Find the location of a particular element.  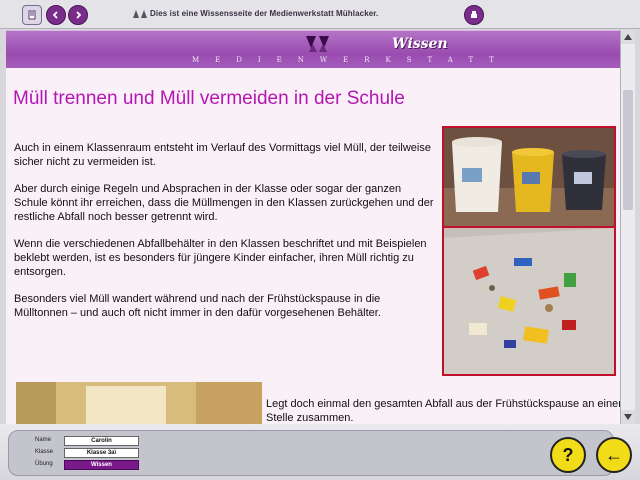

class-value: Klasse 3a\ is located at coordinates (101, 453).